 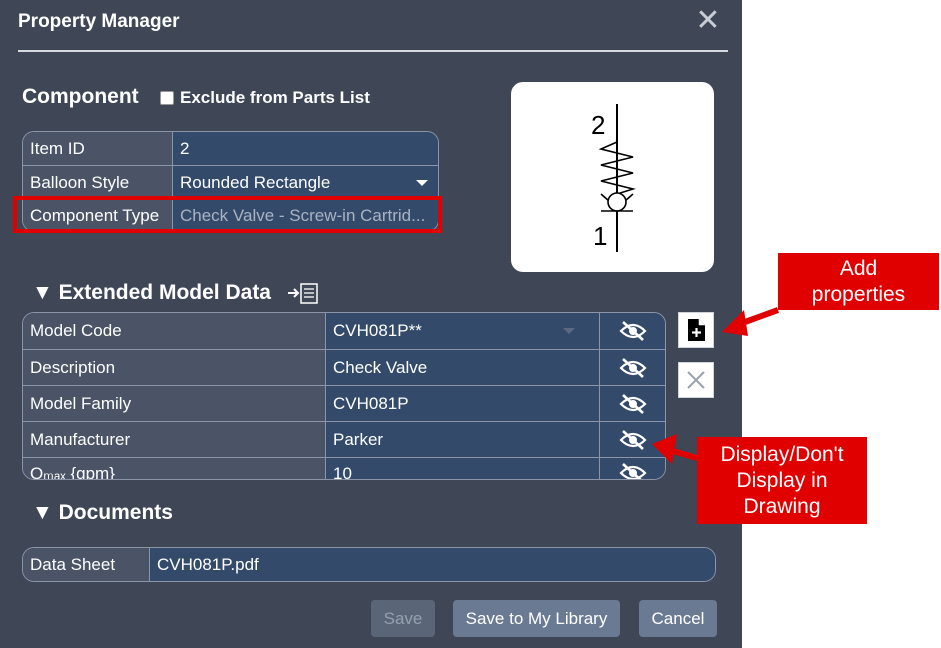 I want to click on display-toggle-callout: Display/Don't Display in Drawing, so click(x=782, y=480).